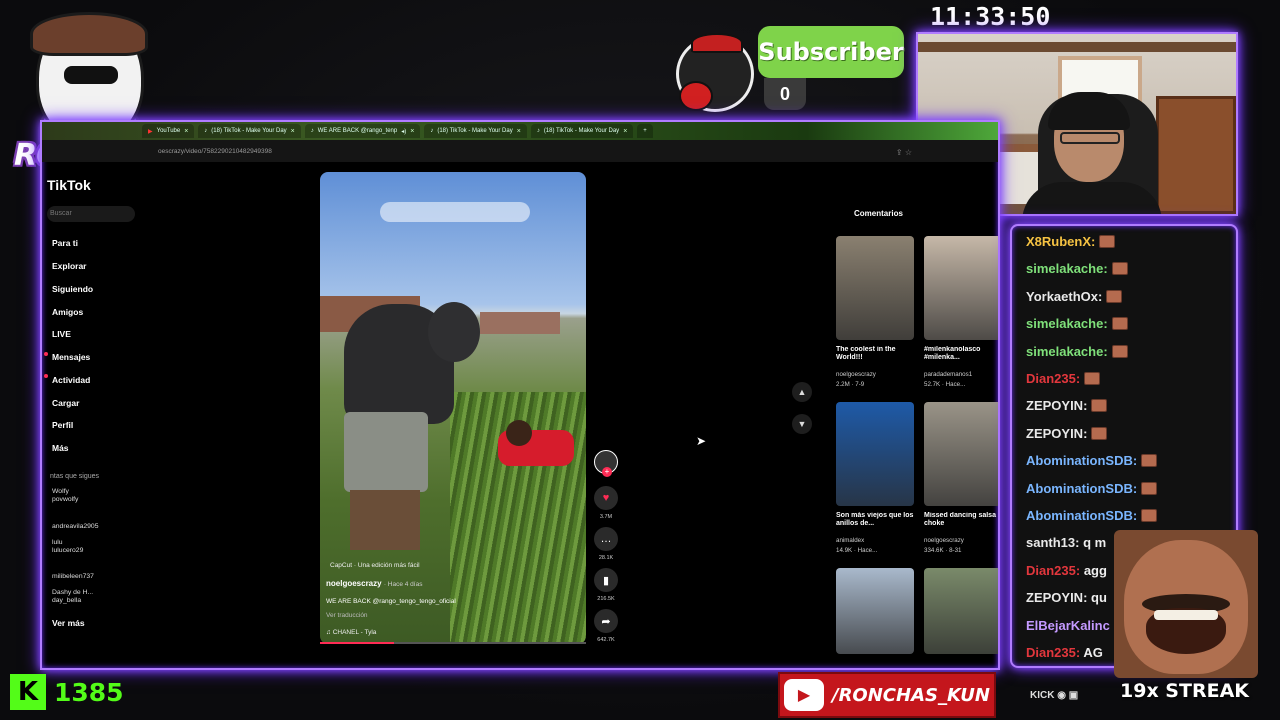 The height and width of the screenshot is (720, 1280). Describe the element at coordinates (91, 214) in the screenshot. I see `search-input: Buscar` at that location.